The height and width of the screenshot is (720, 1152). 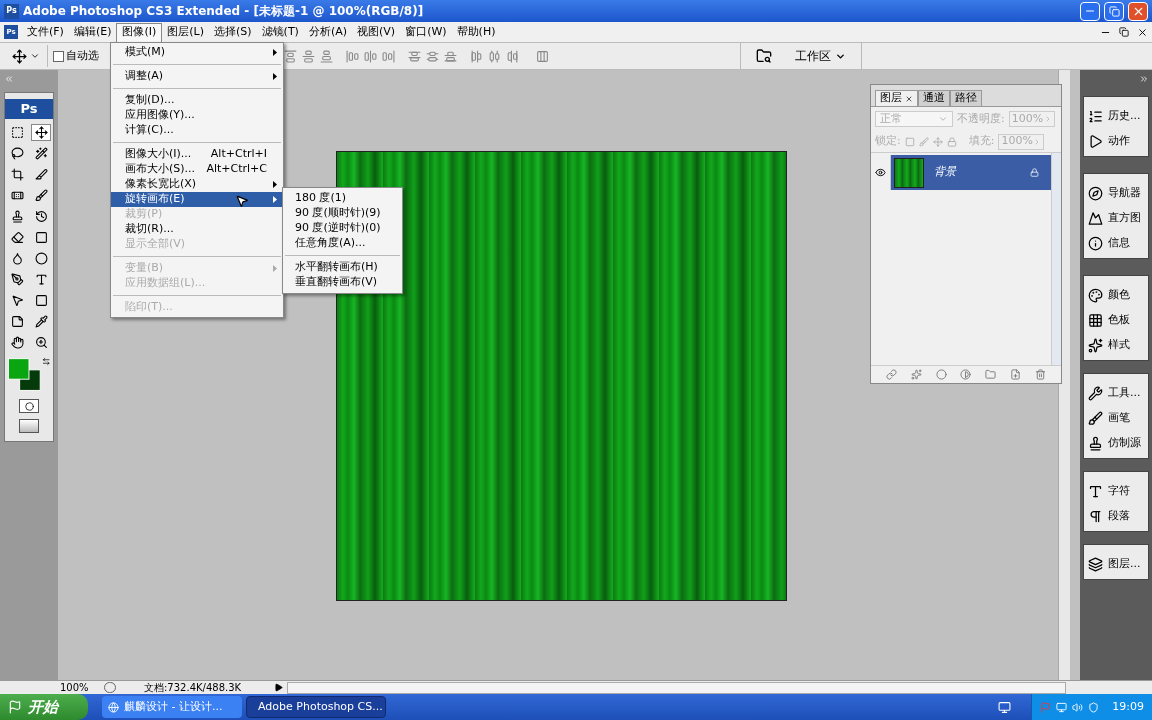 What do you see at coordinates (82, 687) in the screenshot?
I see `zoom-field: 100%` at bounding box center [82, 687].